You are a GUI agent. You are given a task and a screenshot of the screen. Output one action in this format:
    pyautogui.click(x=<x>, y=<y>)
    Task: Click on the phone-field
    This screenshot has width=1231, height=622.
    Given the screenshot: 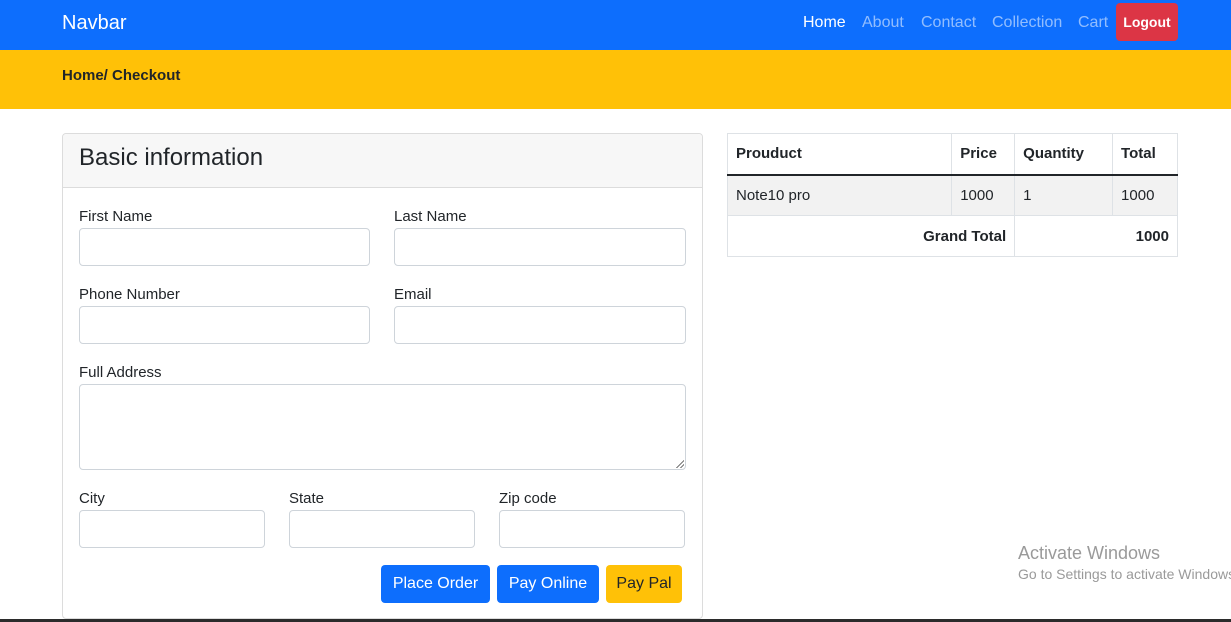 What is the action you would take?
    pyautogui.click(x=224, y=325)
    